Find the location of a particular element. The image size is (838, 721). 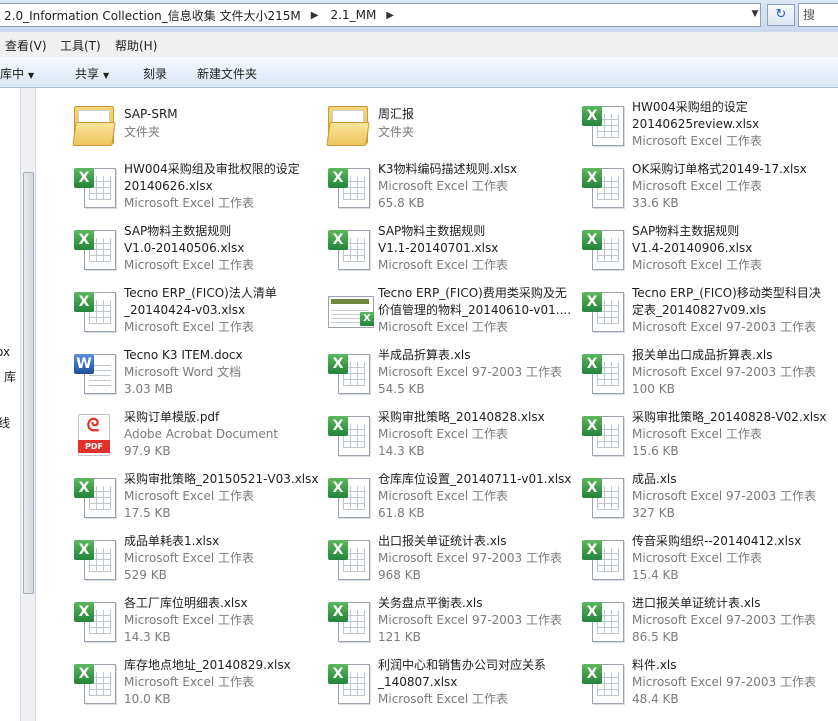

menu-view: 查看(V) is located at coordinates (26, 45).